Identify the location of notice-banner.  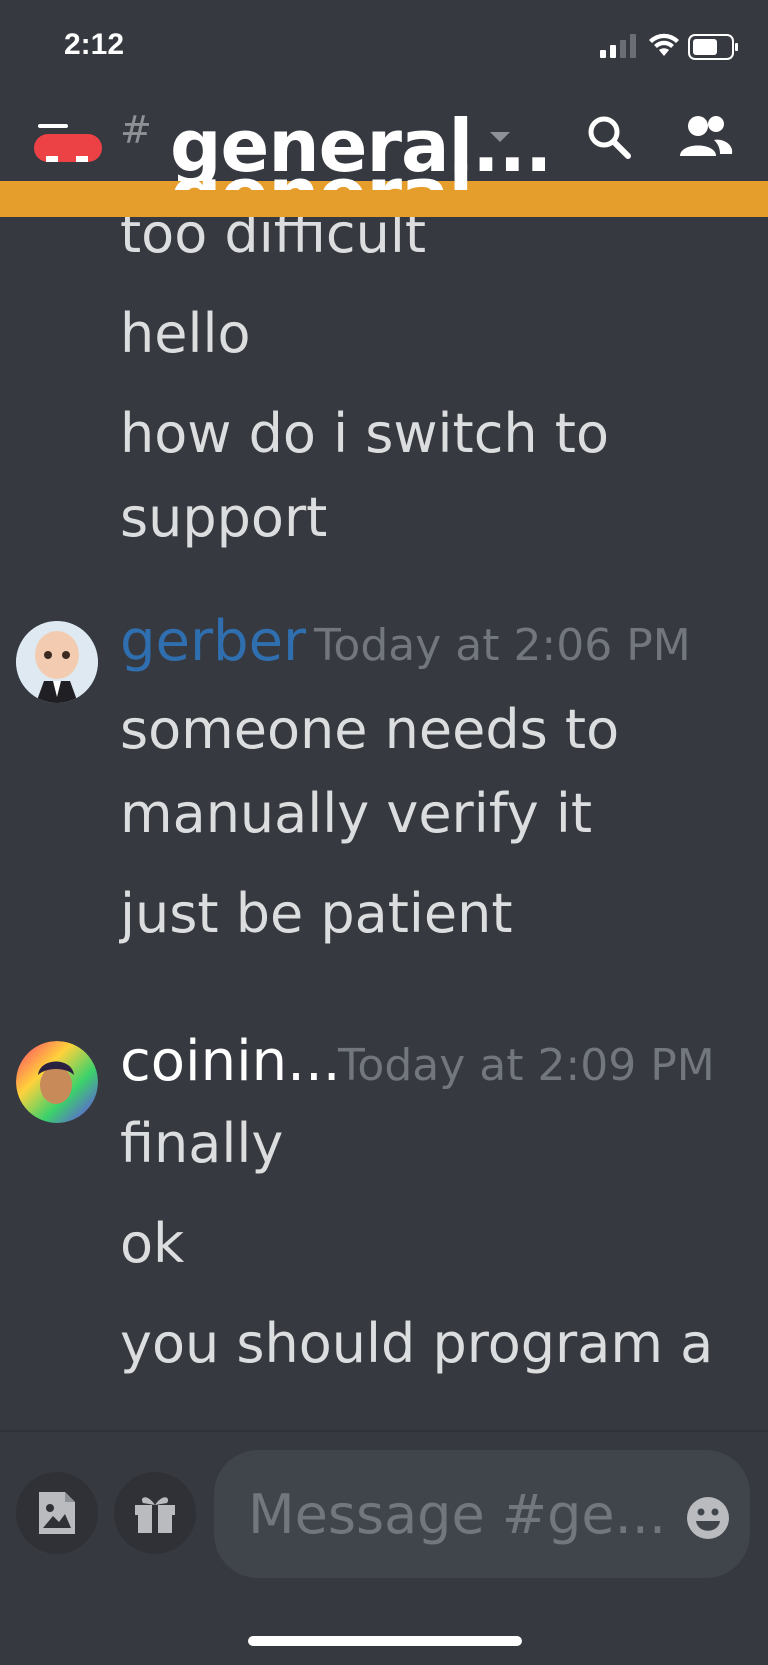
(384, 199).